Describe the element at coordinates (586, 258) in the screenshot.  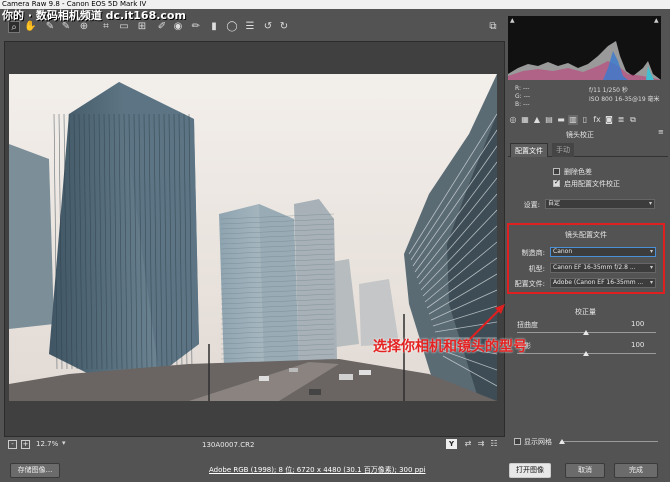
I see `highlight-box` at that location.